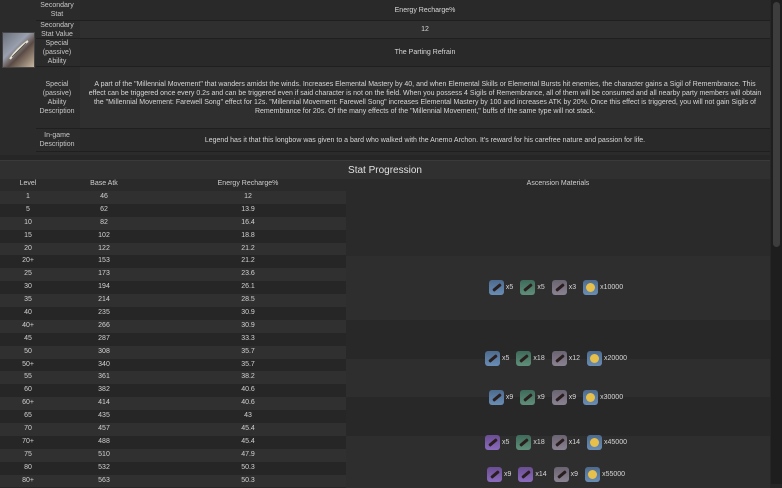 Image resolution: width=782 pixels, height=488 pixels. I want to click on table-row: 15 102 18.8, so click(173, 236).